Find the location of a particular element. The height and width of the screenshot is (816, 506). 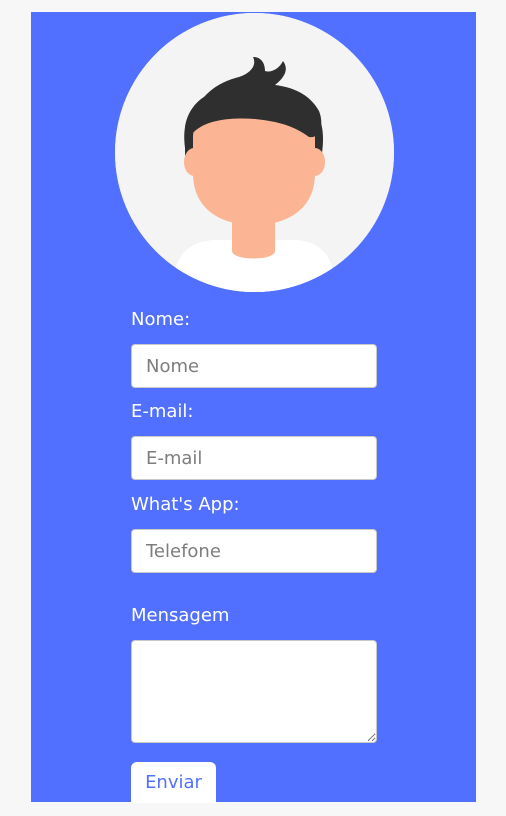

phone-input is located at coordinates (254, 551).